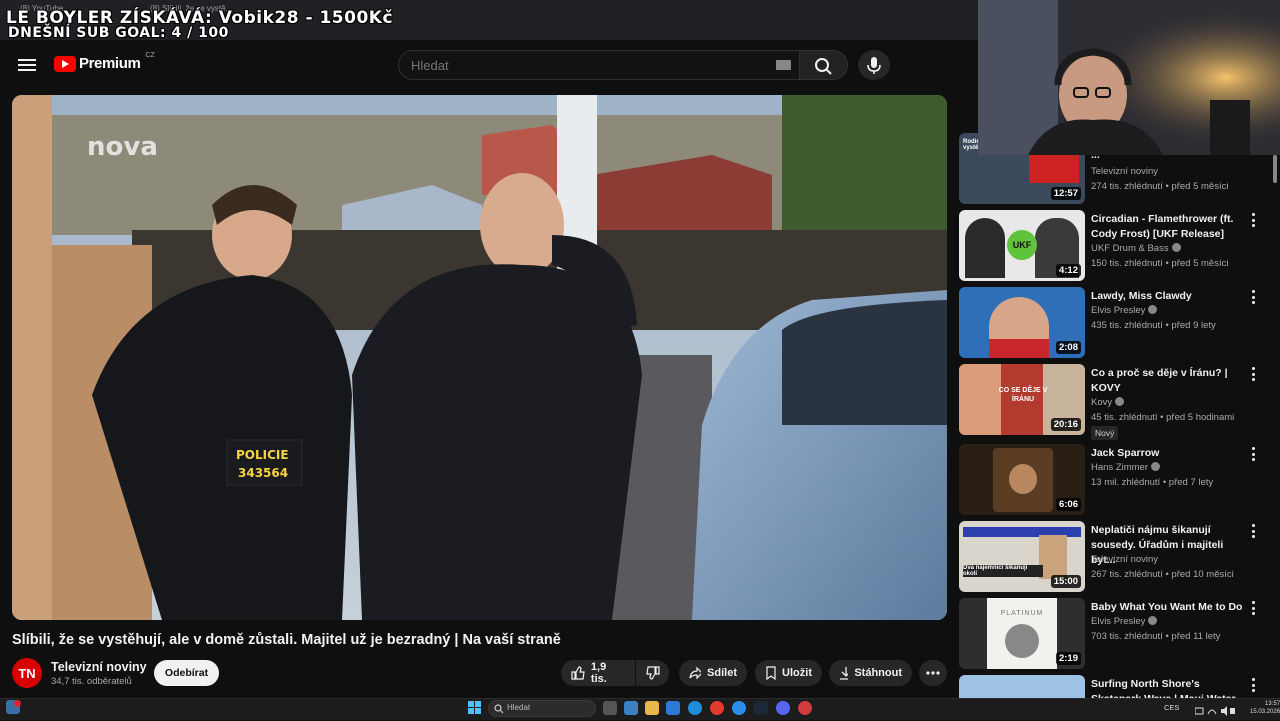 This screenshot has height=721, width=1280. What do you see at coordinates (797, 673) in the screenshot?
I see `save-label: Uložit` at bounding box center [797, 673].